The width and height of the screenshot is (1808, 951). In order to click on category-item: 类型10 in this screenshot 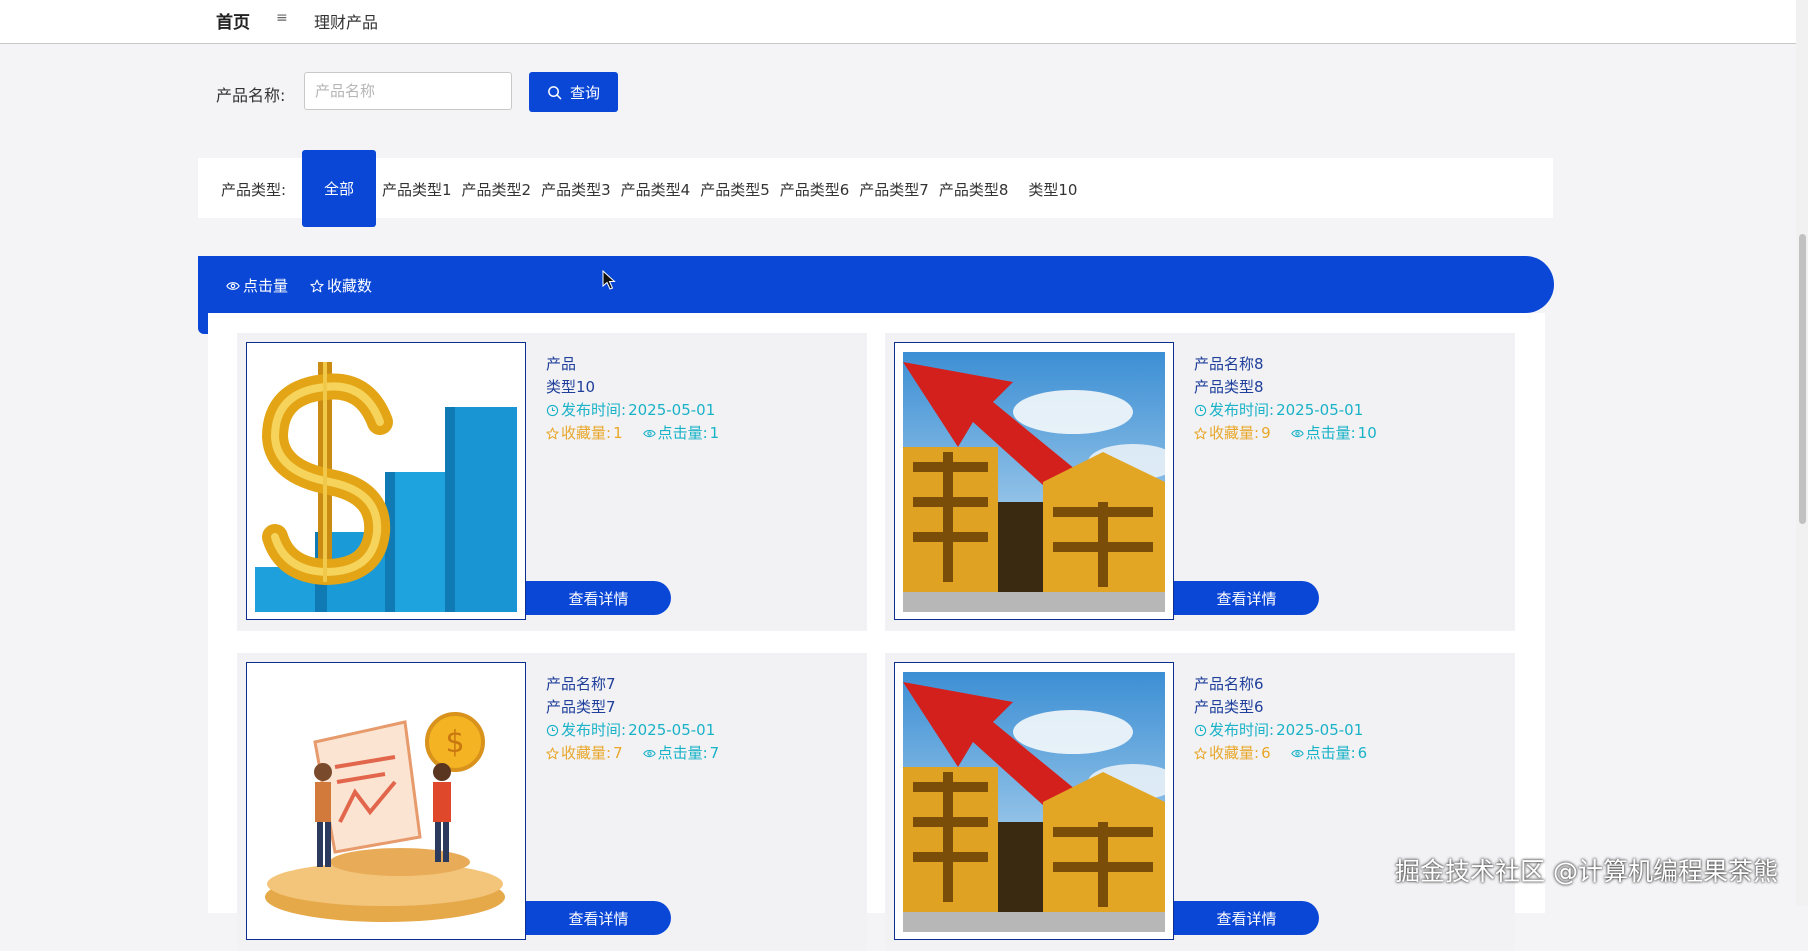, I will do `click(1052, 189)`.